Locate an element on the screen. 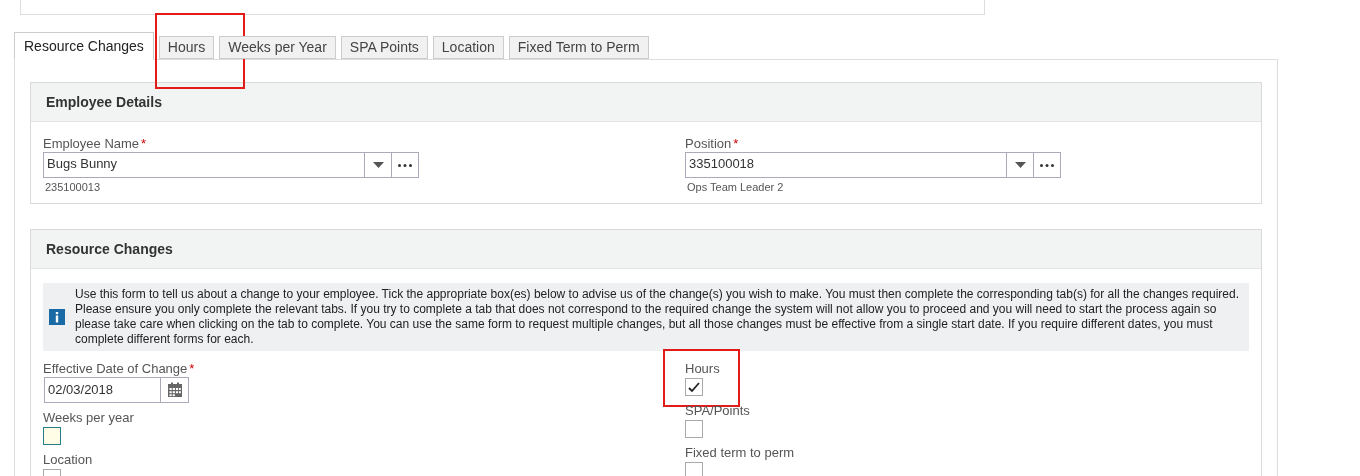  tab: Resource Changes is located at coordinates (84, 46).